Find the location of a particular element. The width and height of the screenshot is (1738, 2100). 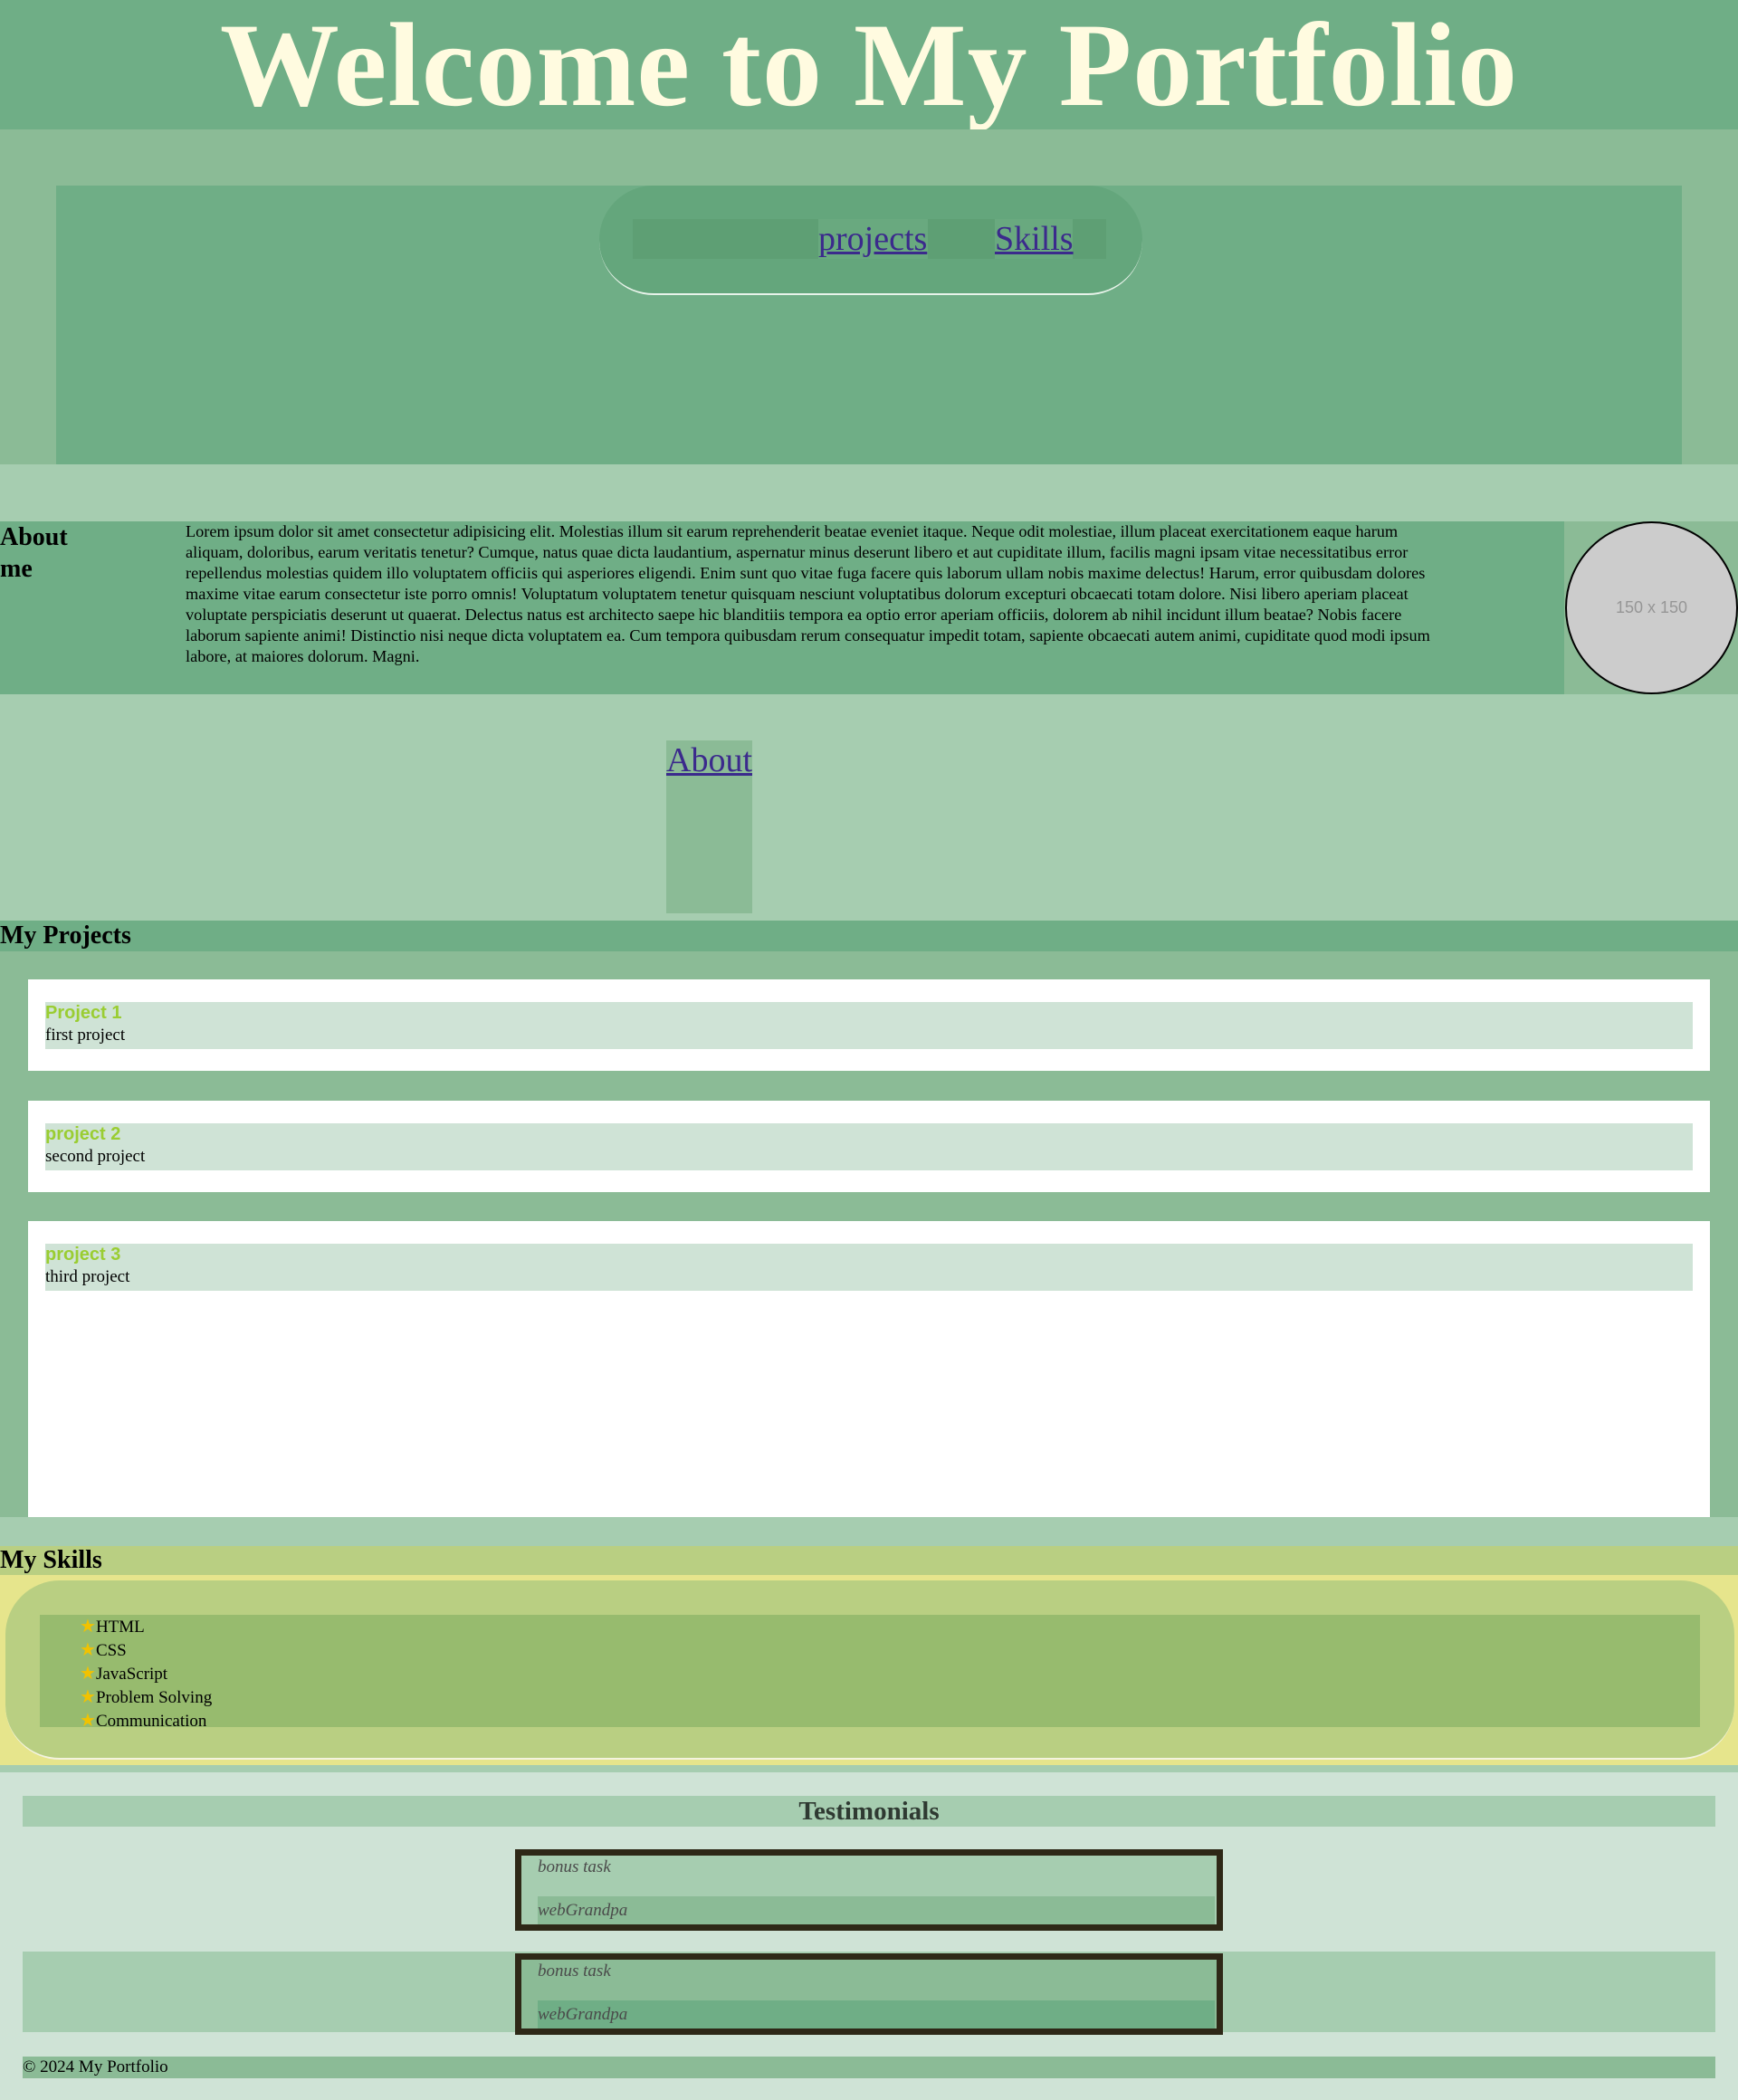

list-item: ★Communication is located at coordinates (890, 1720).